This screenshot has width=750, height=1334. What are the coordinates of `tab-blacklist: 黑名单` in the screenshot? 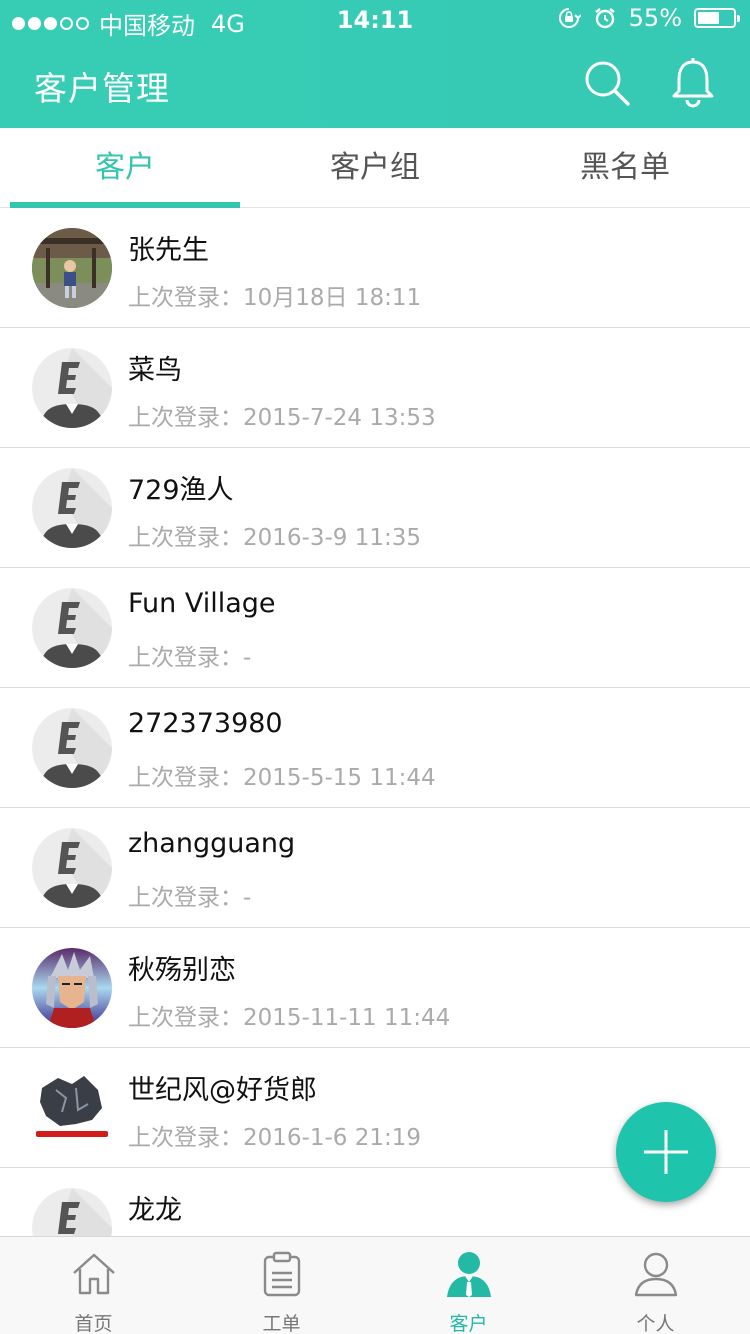 It's located at (625, 168).